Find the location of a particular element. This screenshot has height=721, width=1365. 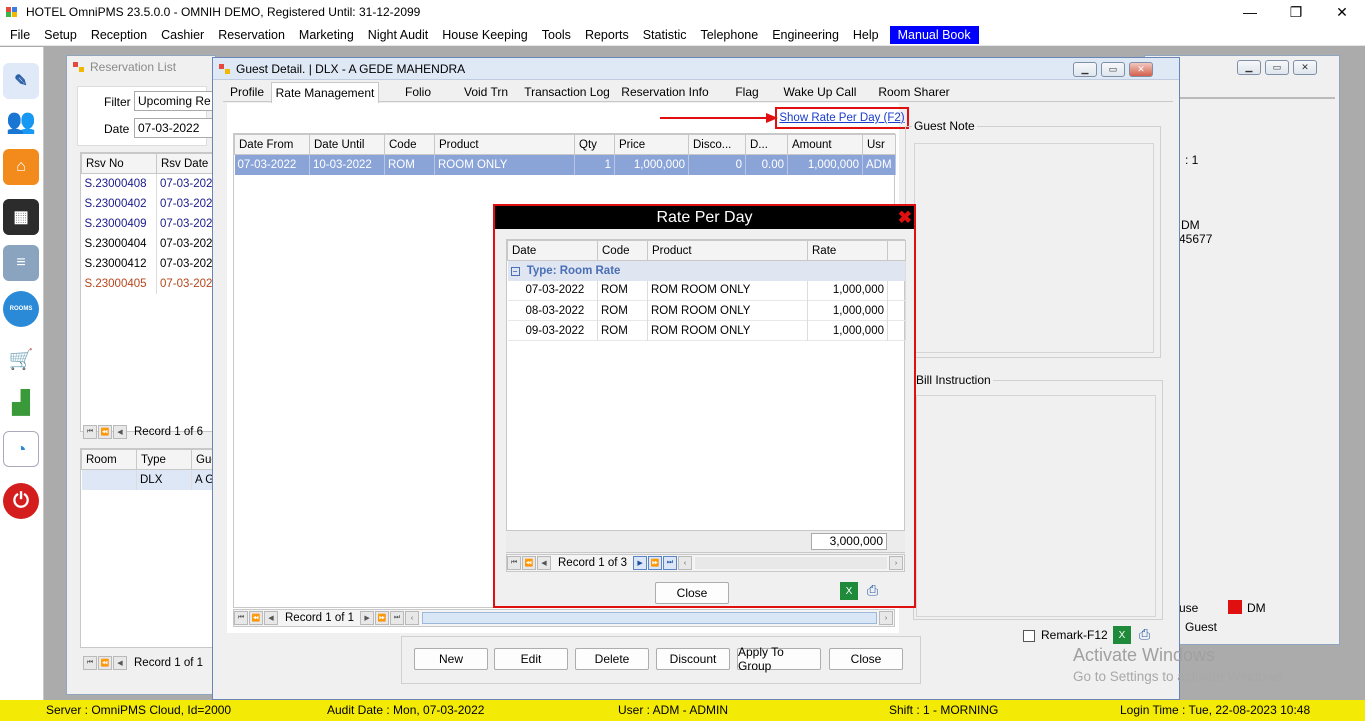

power-icon: ⏻ is located at coordinates (21, 501).